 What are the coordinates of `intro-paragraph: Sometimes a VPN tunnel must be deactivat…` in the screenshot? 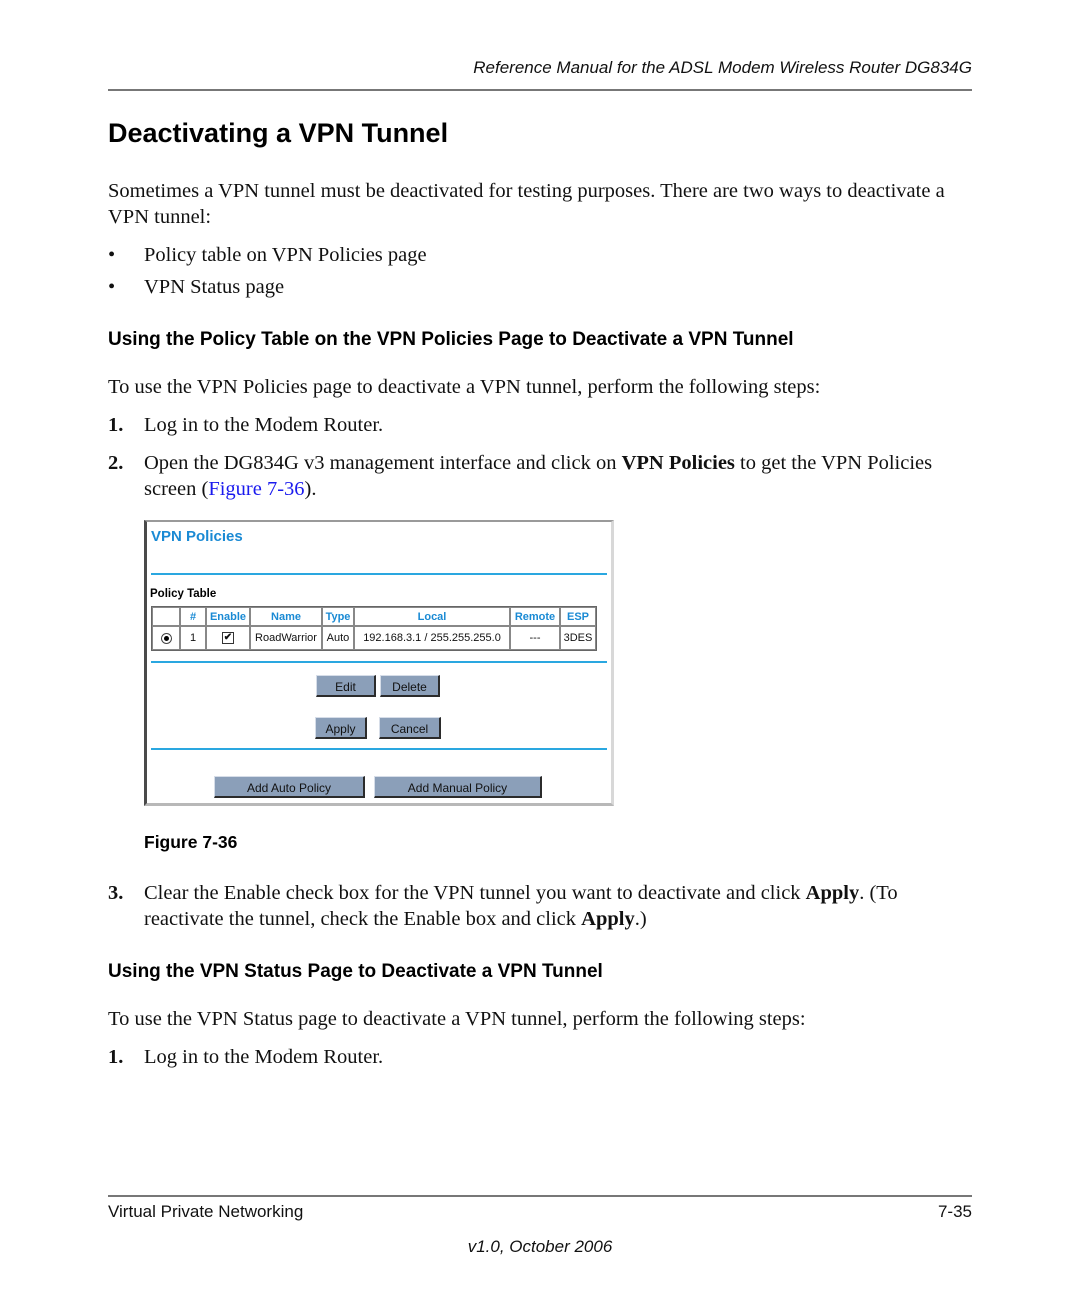 It's located at (526, 204).